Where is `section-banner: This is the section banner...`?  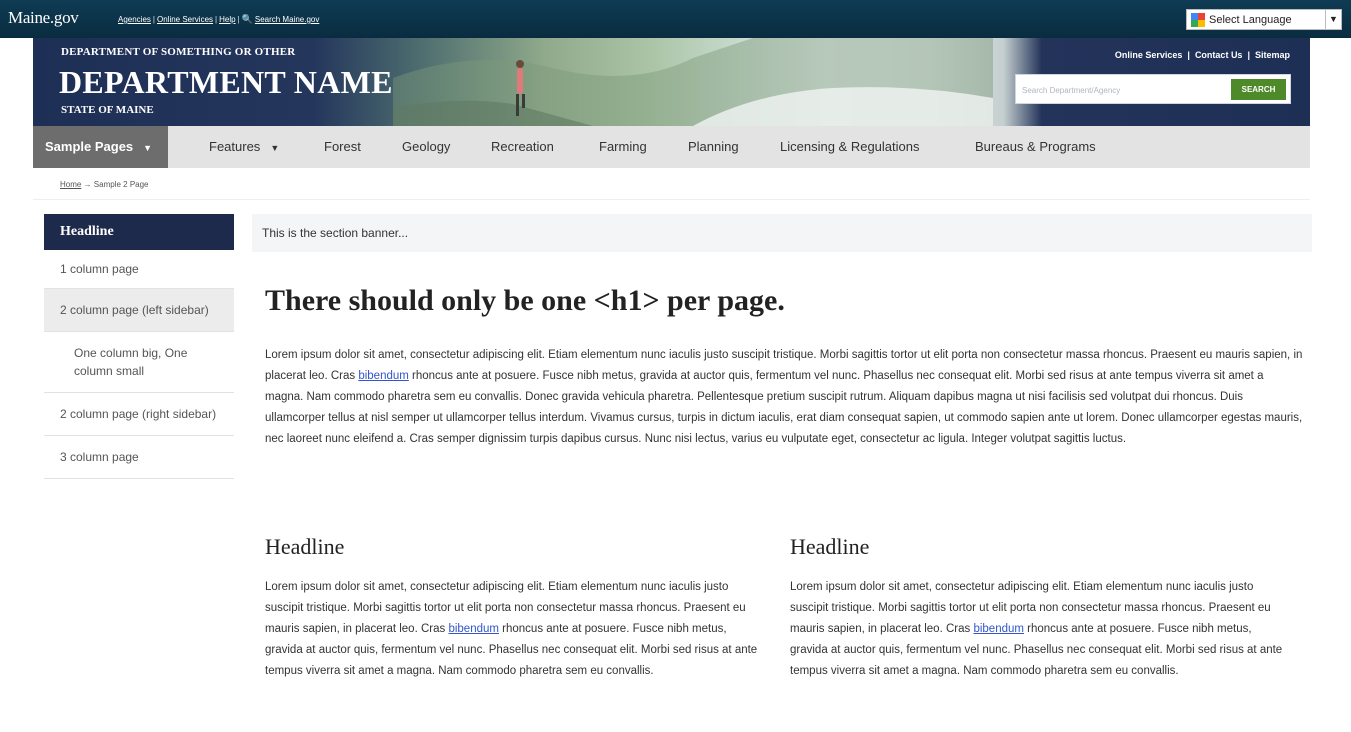
section-banner: This is the section banner... is located at coordinates (782, 233).